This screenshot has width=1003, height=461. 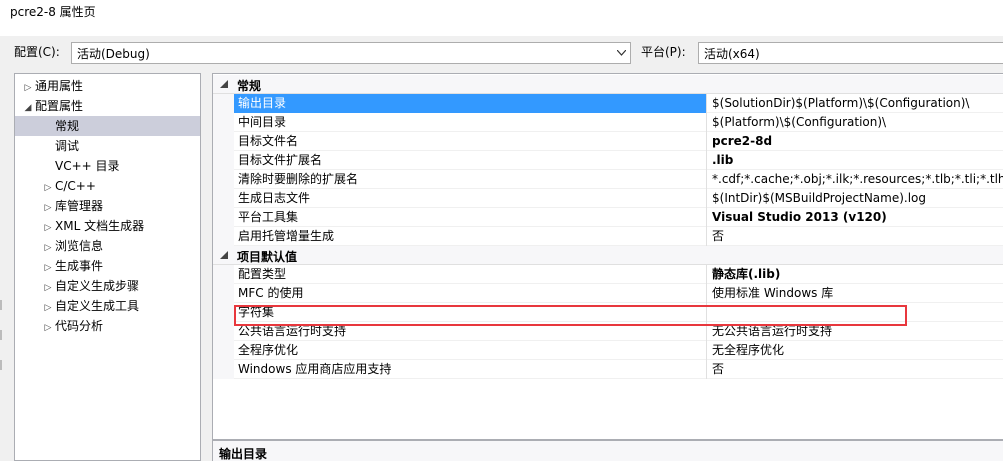 I want to click on tree-item: ◢ 配置属性, so click(x=52, y=106).